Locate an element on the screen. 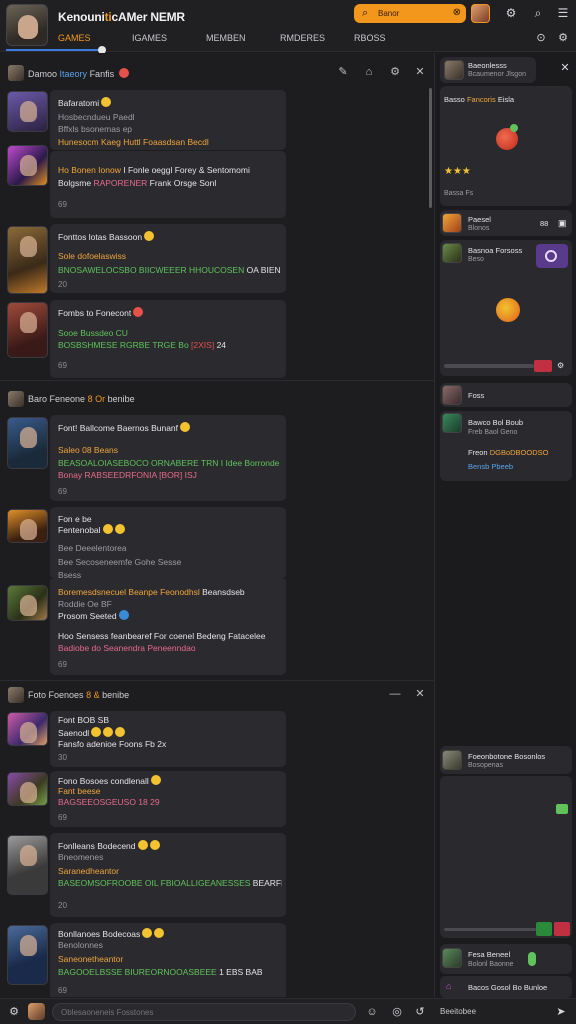  row-name: Bacos Gosol Bo Bunloe is located at coordinates (508, 987).